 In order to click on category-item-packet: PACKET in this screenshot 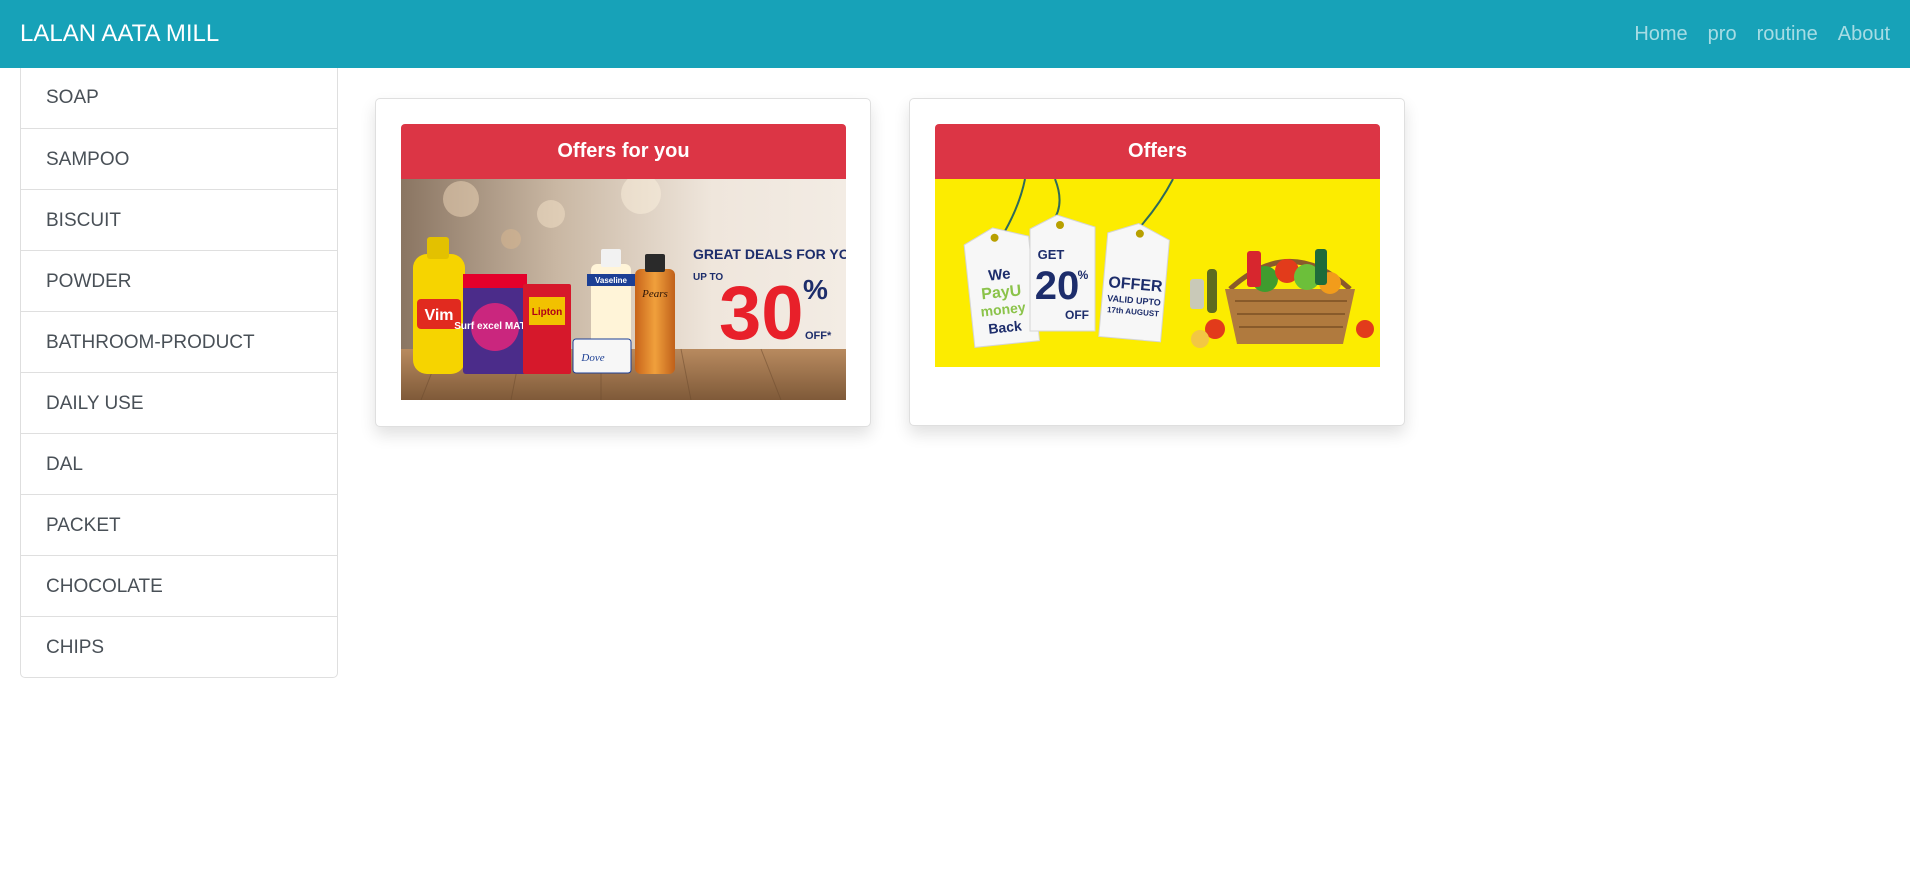, I will do `click(179, 524)`.